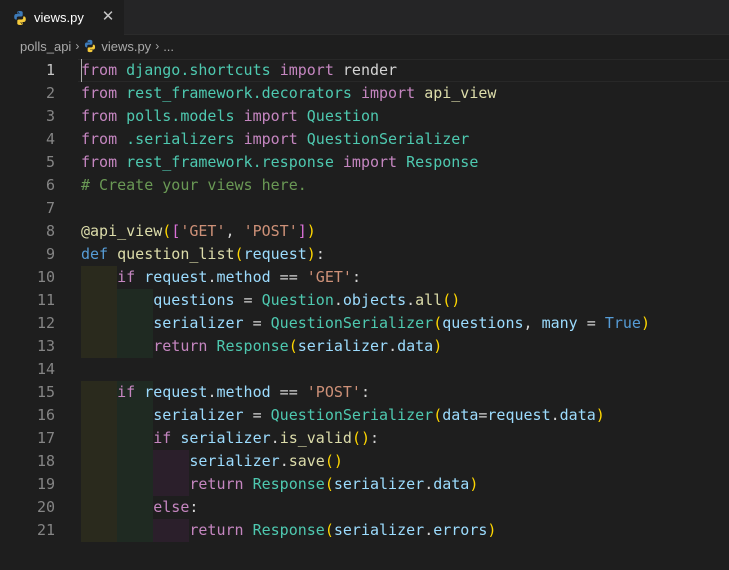 The image size is (729, 570). What do you see at coordinates (50, 231) in the screenshot?
I see `line-number: 8` at bounding box center [50, 231].